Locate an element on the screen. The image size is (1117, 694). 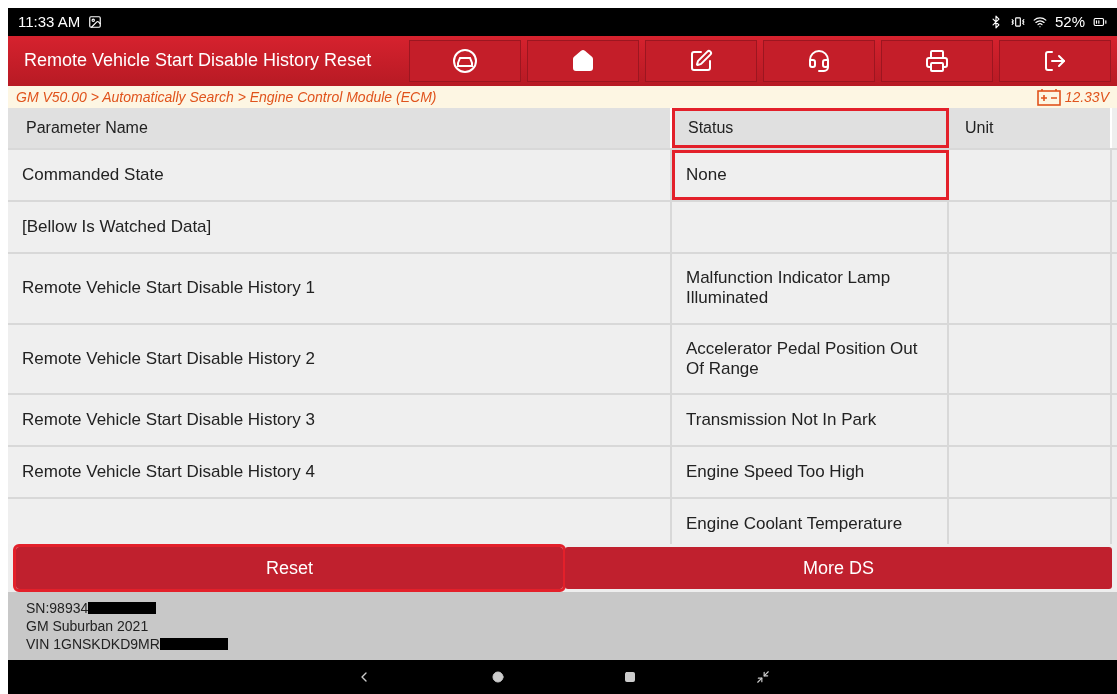
edit-icon is located at coordinates (701, 60).